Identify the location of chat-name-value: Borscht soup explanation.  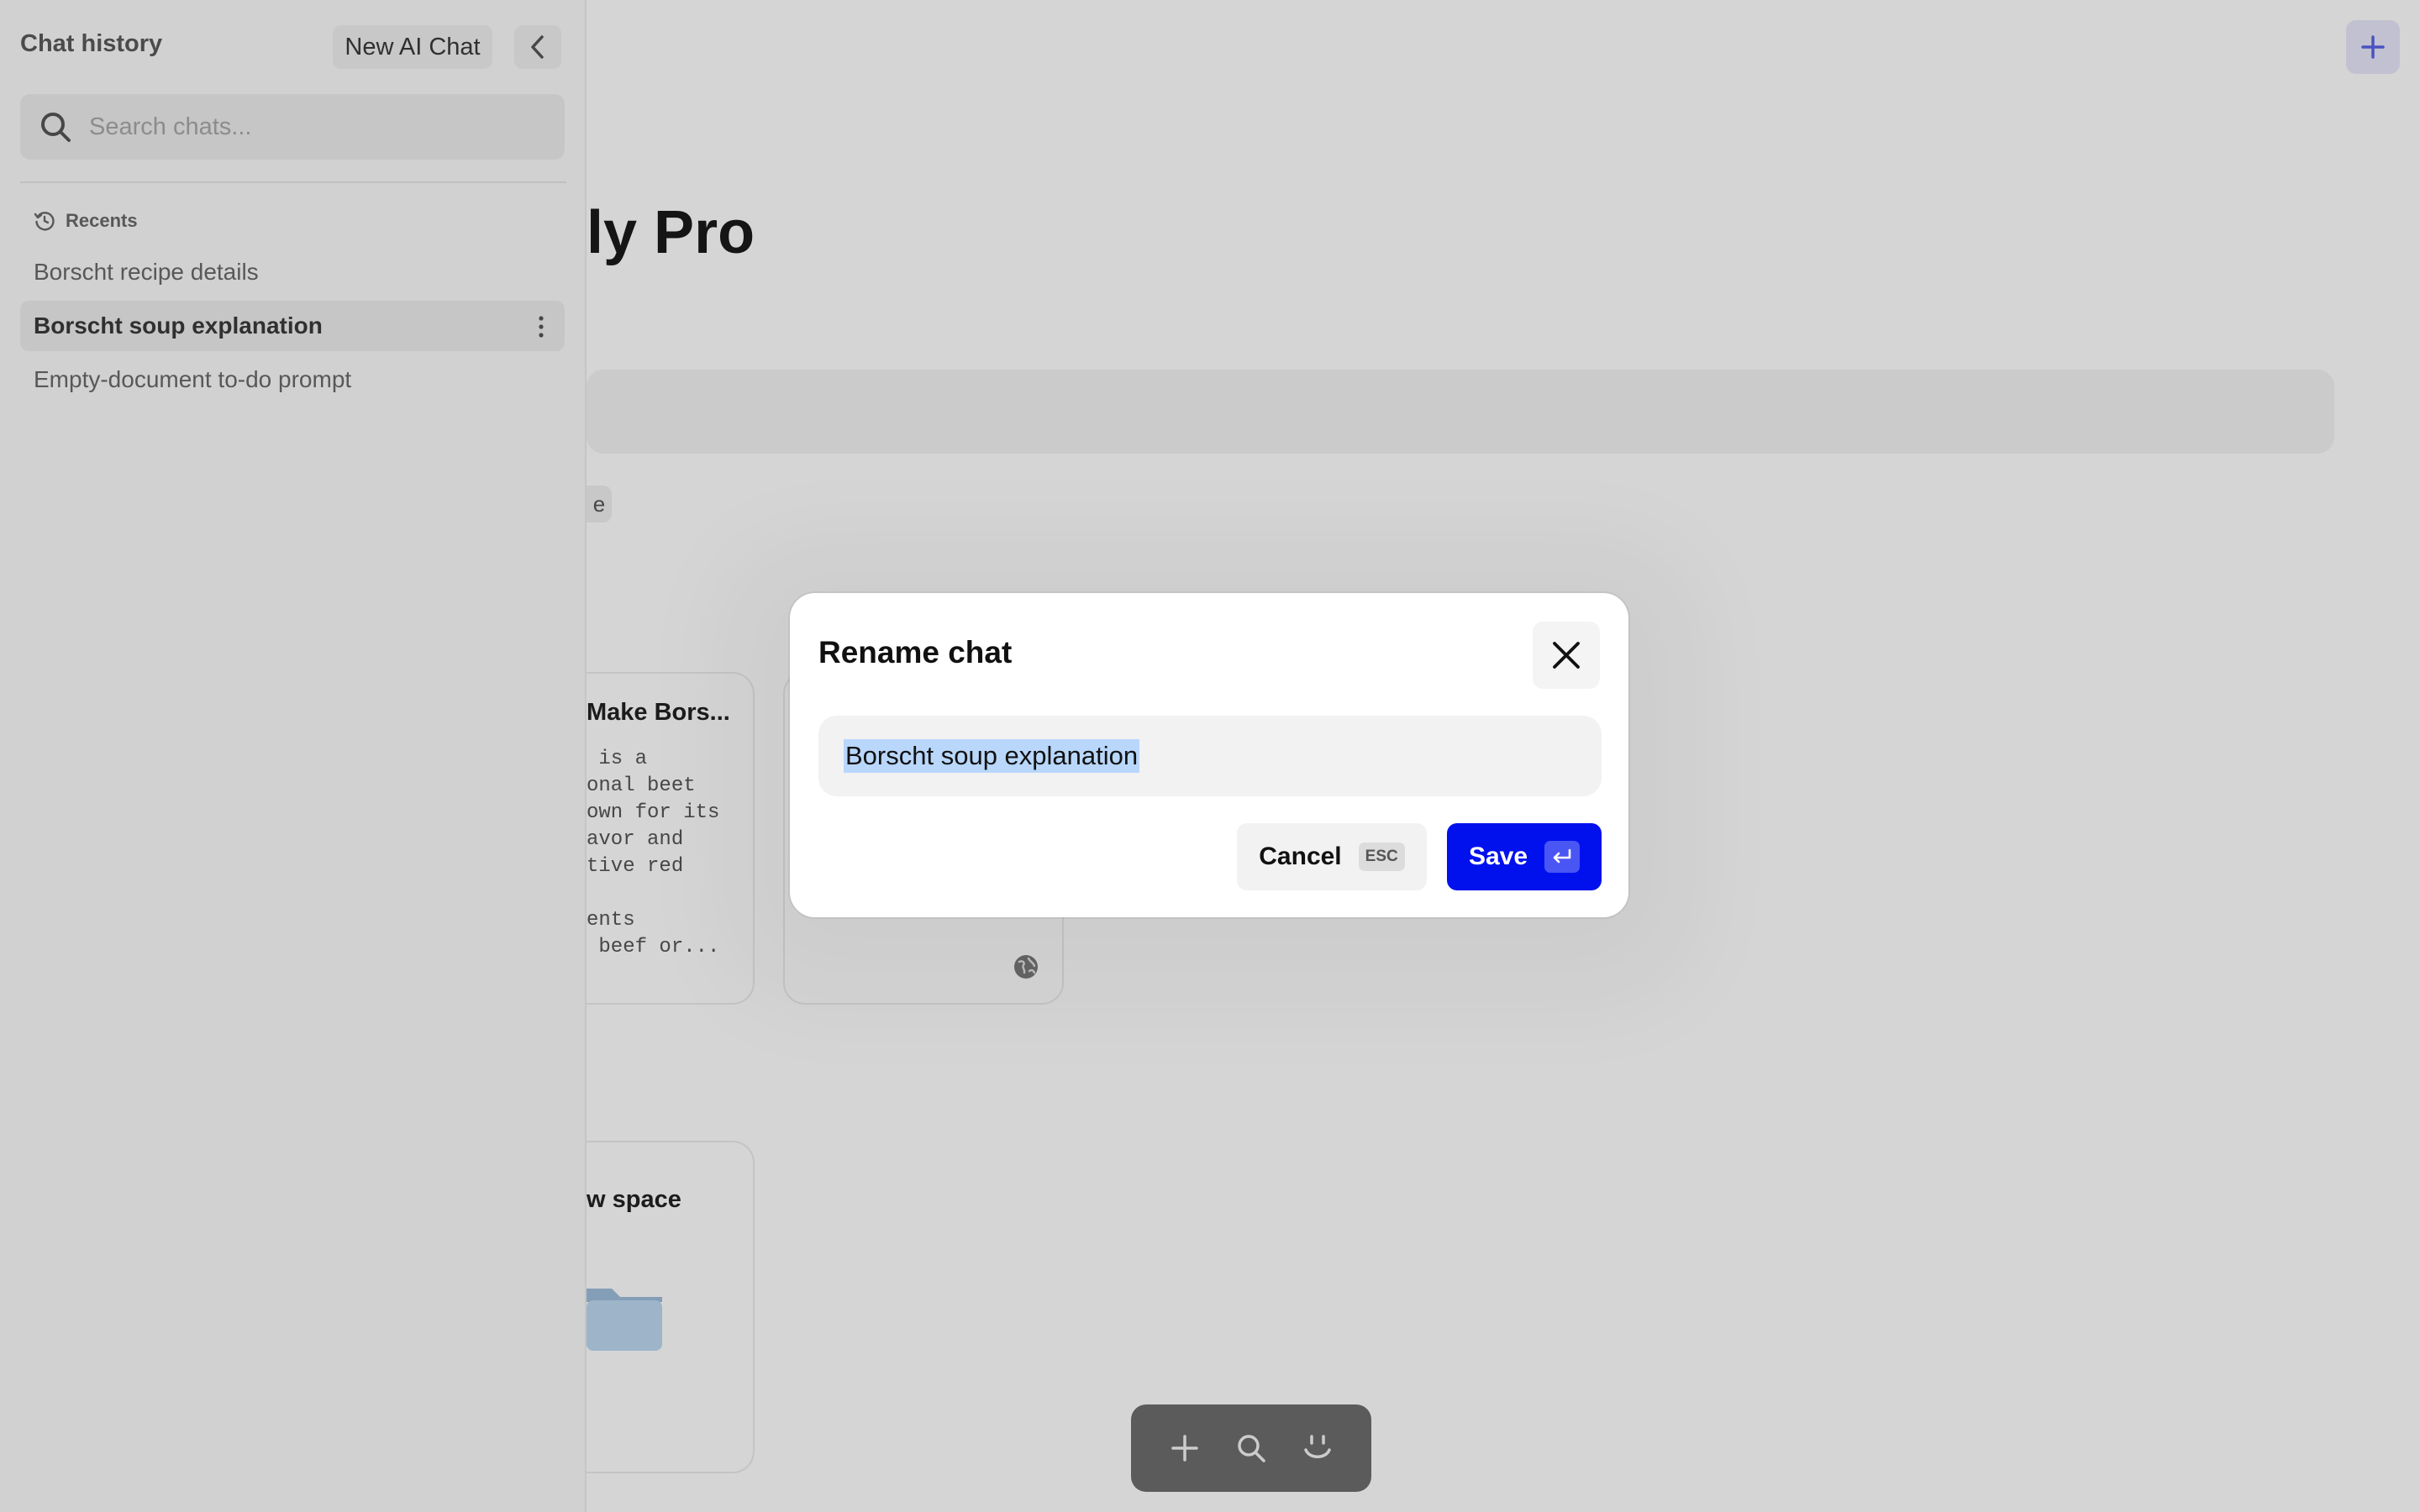
(992, 756).